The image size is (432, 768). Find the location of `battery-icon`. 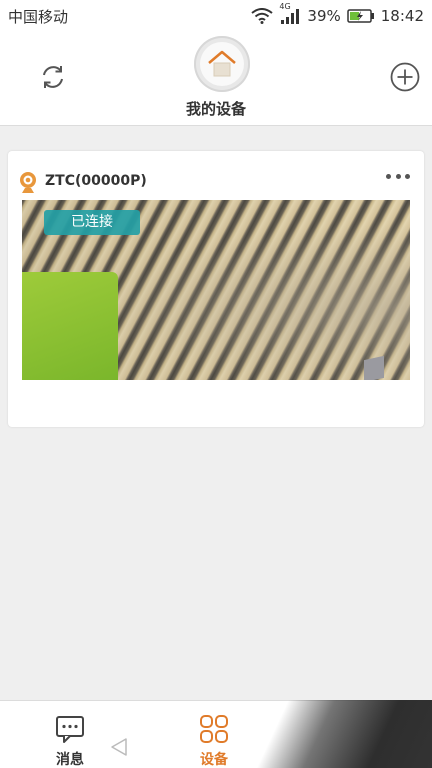

battery-icon is located at coordinates (360, 16).